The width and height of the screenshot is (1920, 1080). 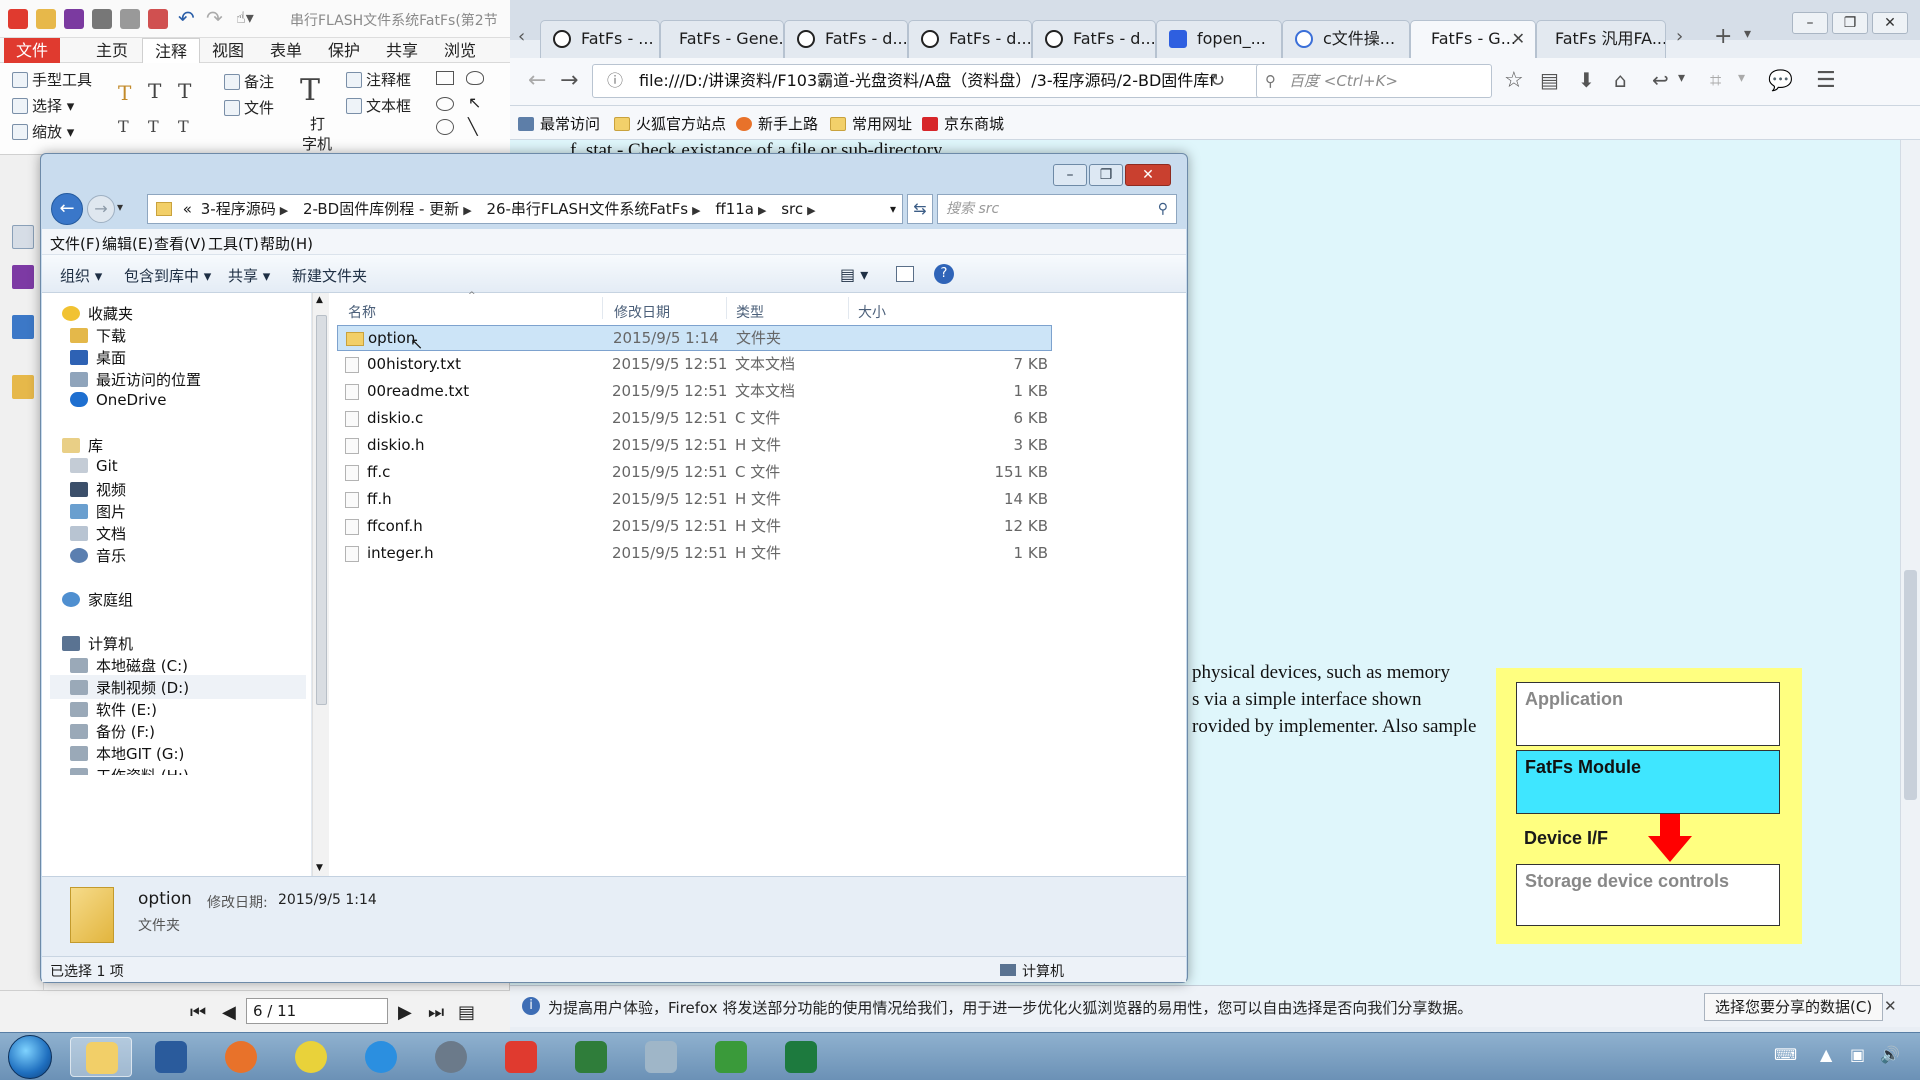 What do you see at coordinates (474, 102) in the screenshot?
I see `arrow-icon: ↖` at bounding box center [474, 102].